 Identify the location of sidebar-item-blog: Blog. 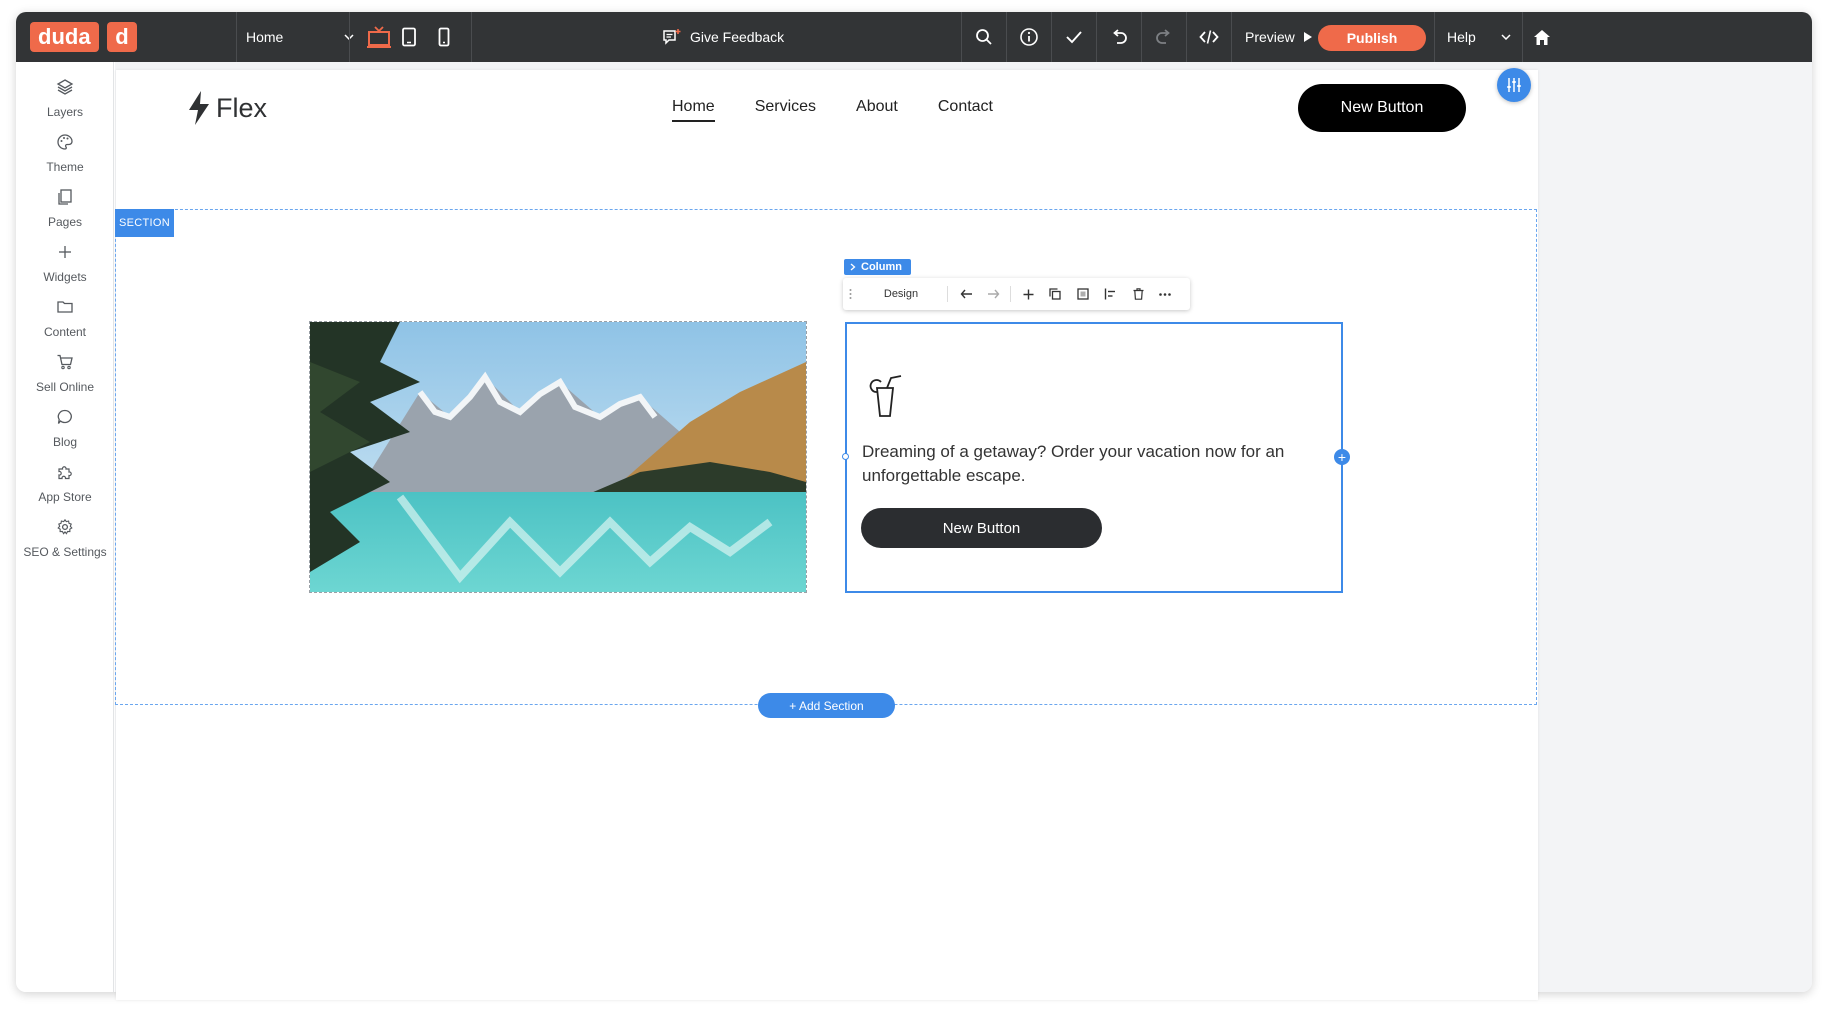
(65, 432).